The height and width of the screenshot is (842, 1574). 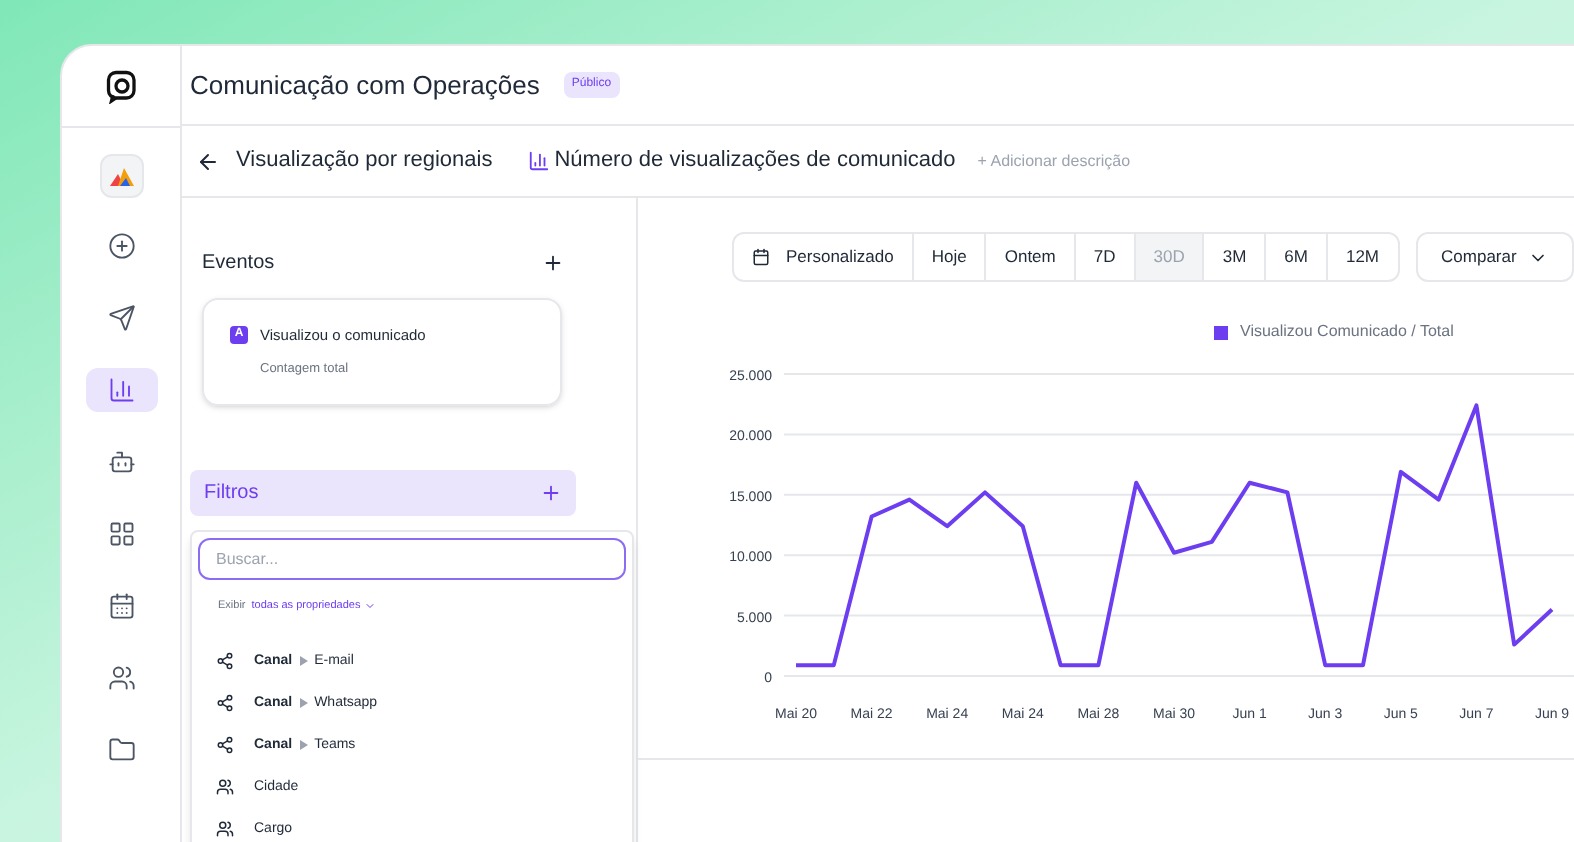 I want to click on date-range-button: 12M, so click(x=1361, y=257).